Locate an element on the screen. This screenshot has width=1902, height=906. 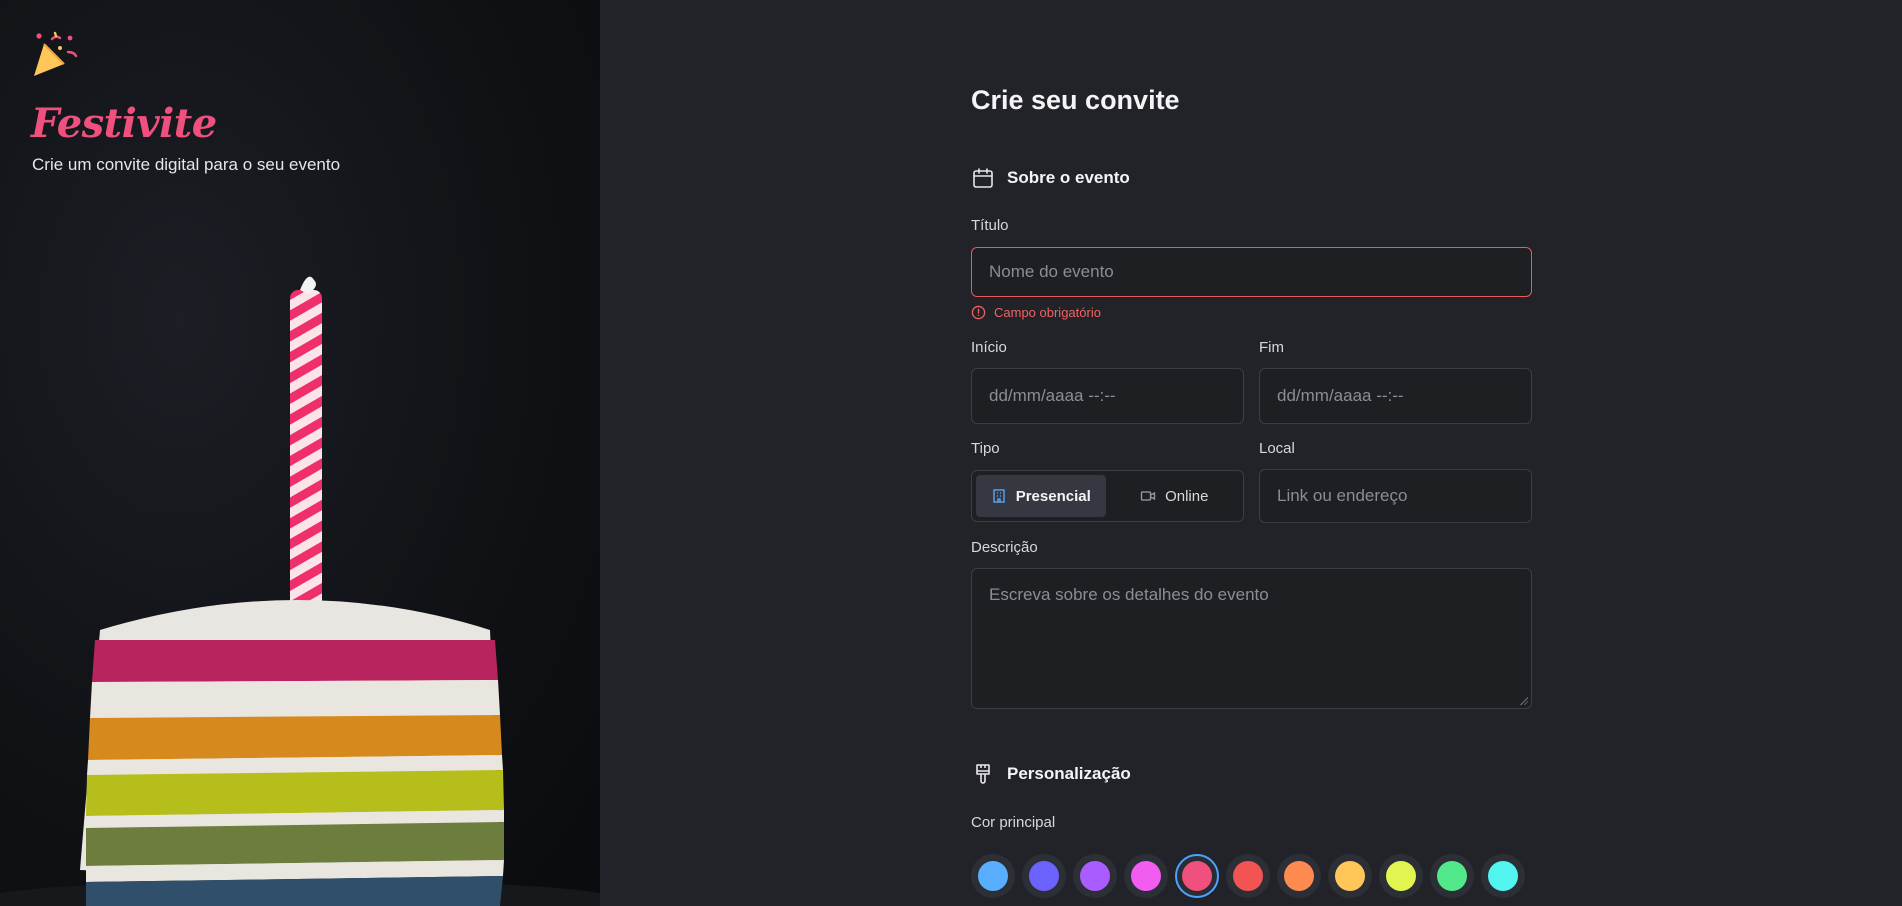
section-customization: Personalização is located at coordinates (1051, 774).